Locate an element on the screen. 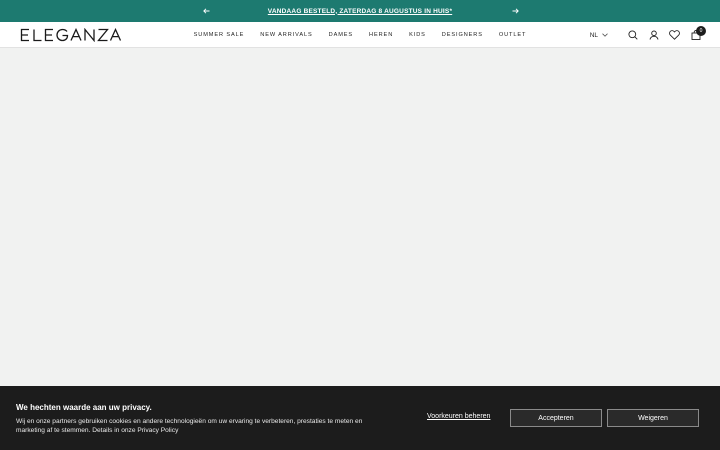 Image resolution: width=720 pixels, height=450 pixels. search-icon is located at coordinates (632, 35).